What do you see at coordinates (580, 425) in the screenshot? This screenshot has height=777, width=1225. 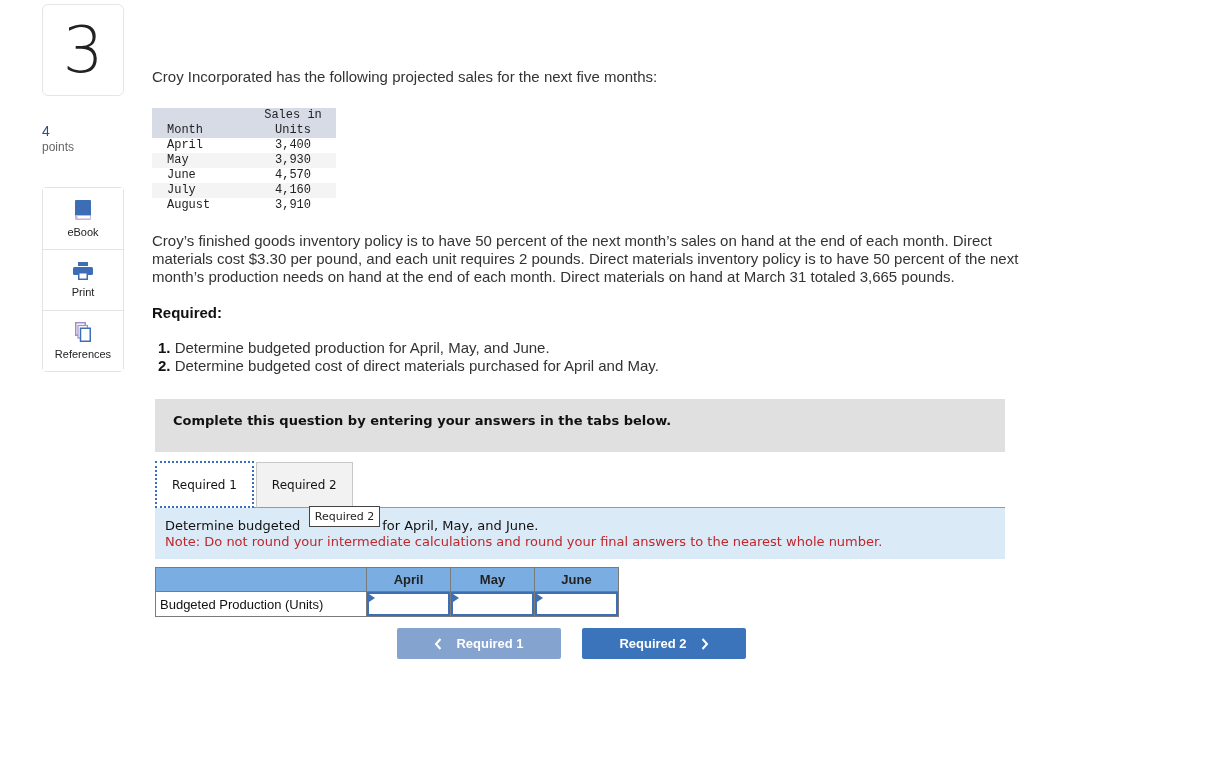 I see `instruction-banner: Complete this question by entering your answers in the tabs below.` at bounding box center [580, 425].